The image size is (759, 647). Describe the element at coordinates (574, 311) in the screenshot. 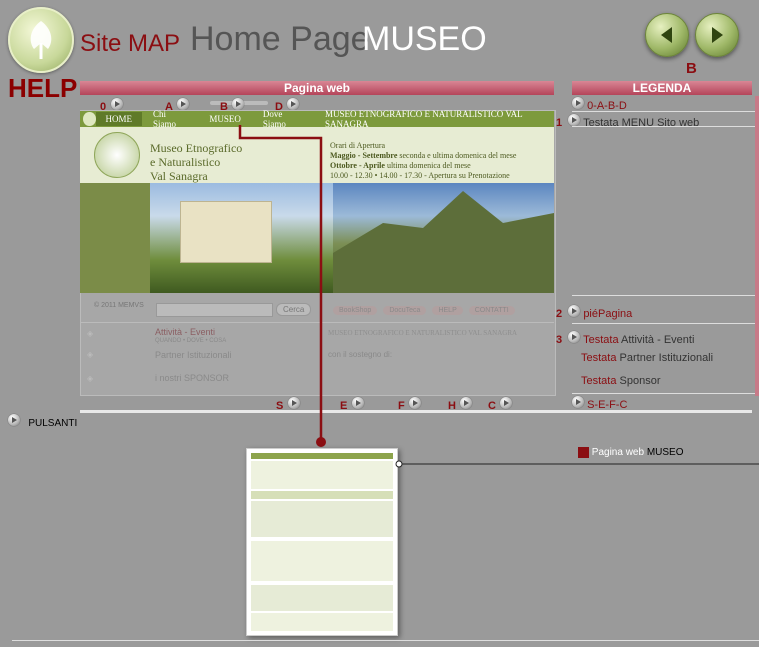

I see `legend-2-icon` at that location.